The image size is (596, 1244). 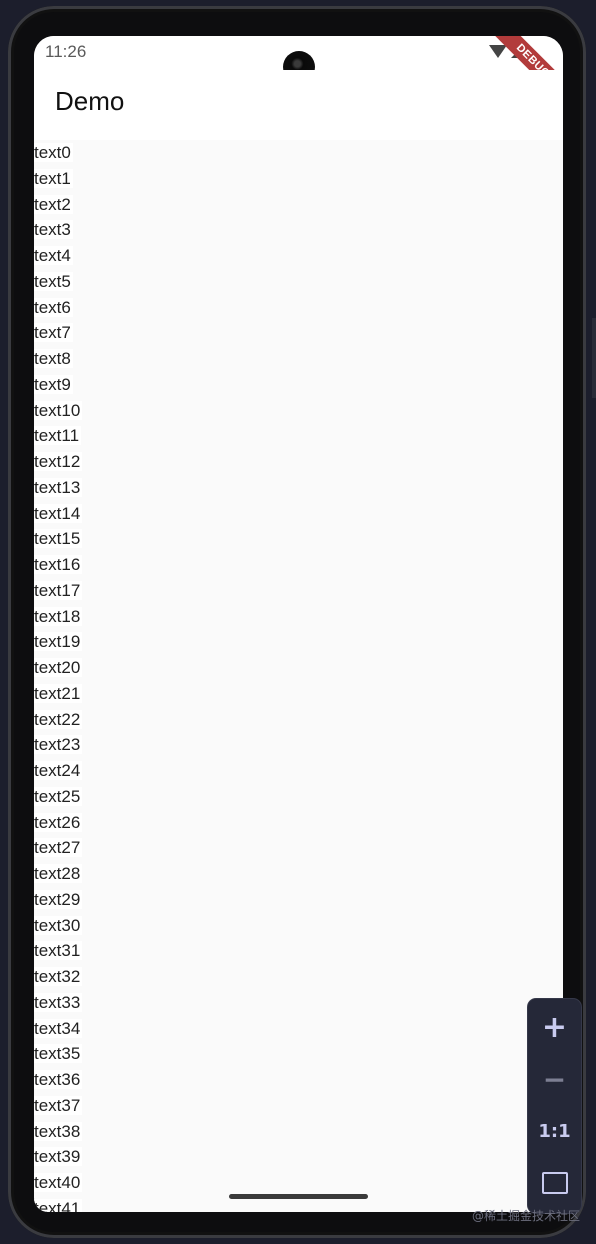 What do you see at coordinates (58, 513) in the screenshot?
I see `list-item-text: text14` at bounding box center [58, 513].